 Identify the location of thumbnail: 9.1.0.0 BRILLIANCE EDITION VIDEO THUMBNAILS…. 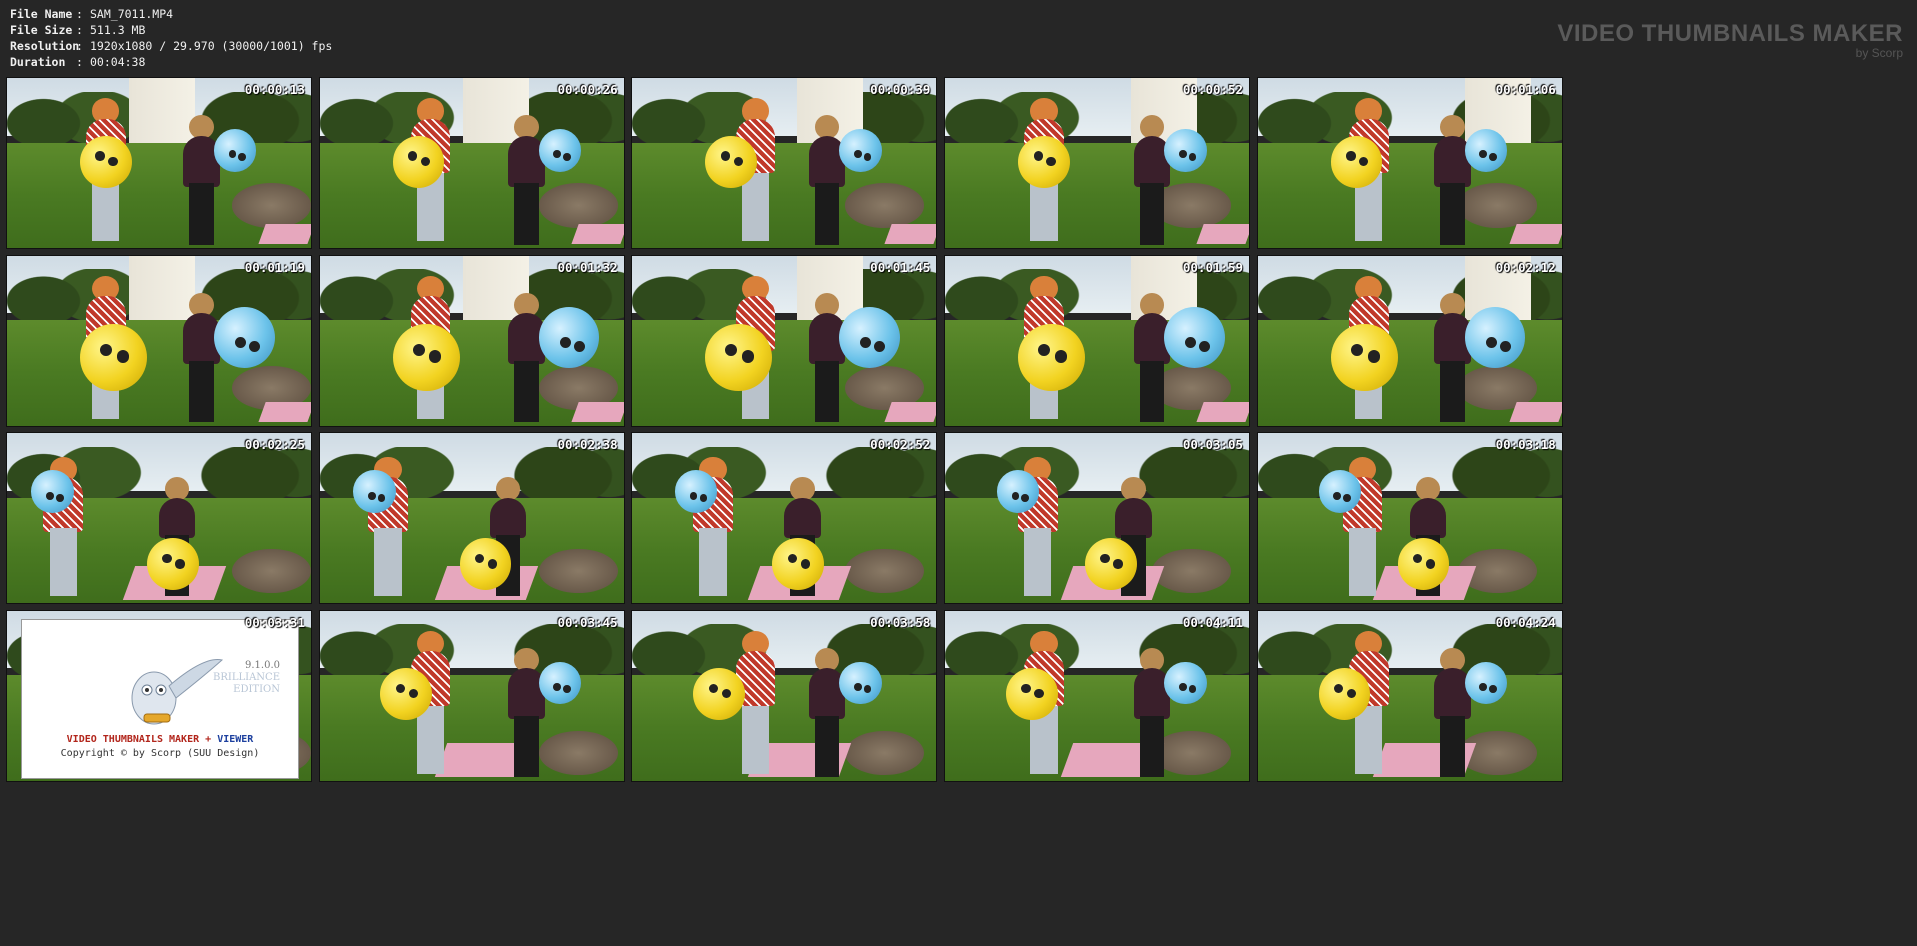
(159, 695).